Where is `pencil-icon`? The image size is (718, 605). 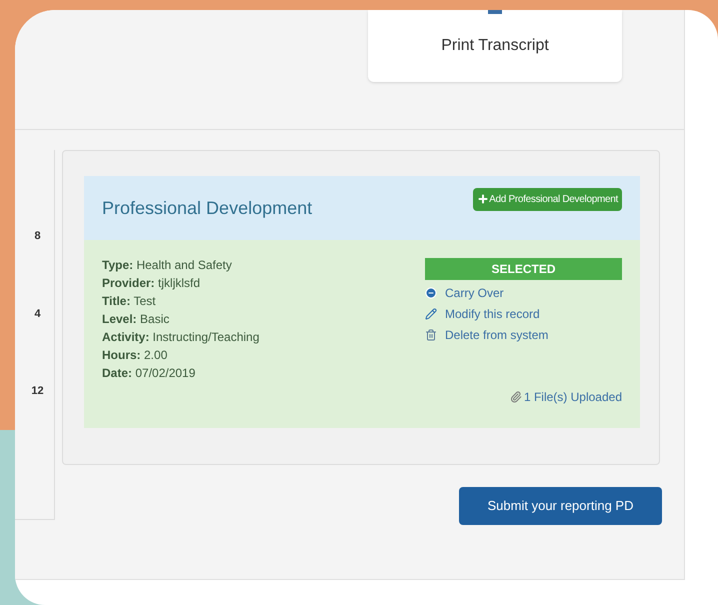
pencil-icon is located at coordinates (431, 314).